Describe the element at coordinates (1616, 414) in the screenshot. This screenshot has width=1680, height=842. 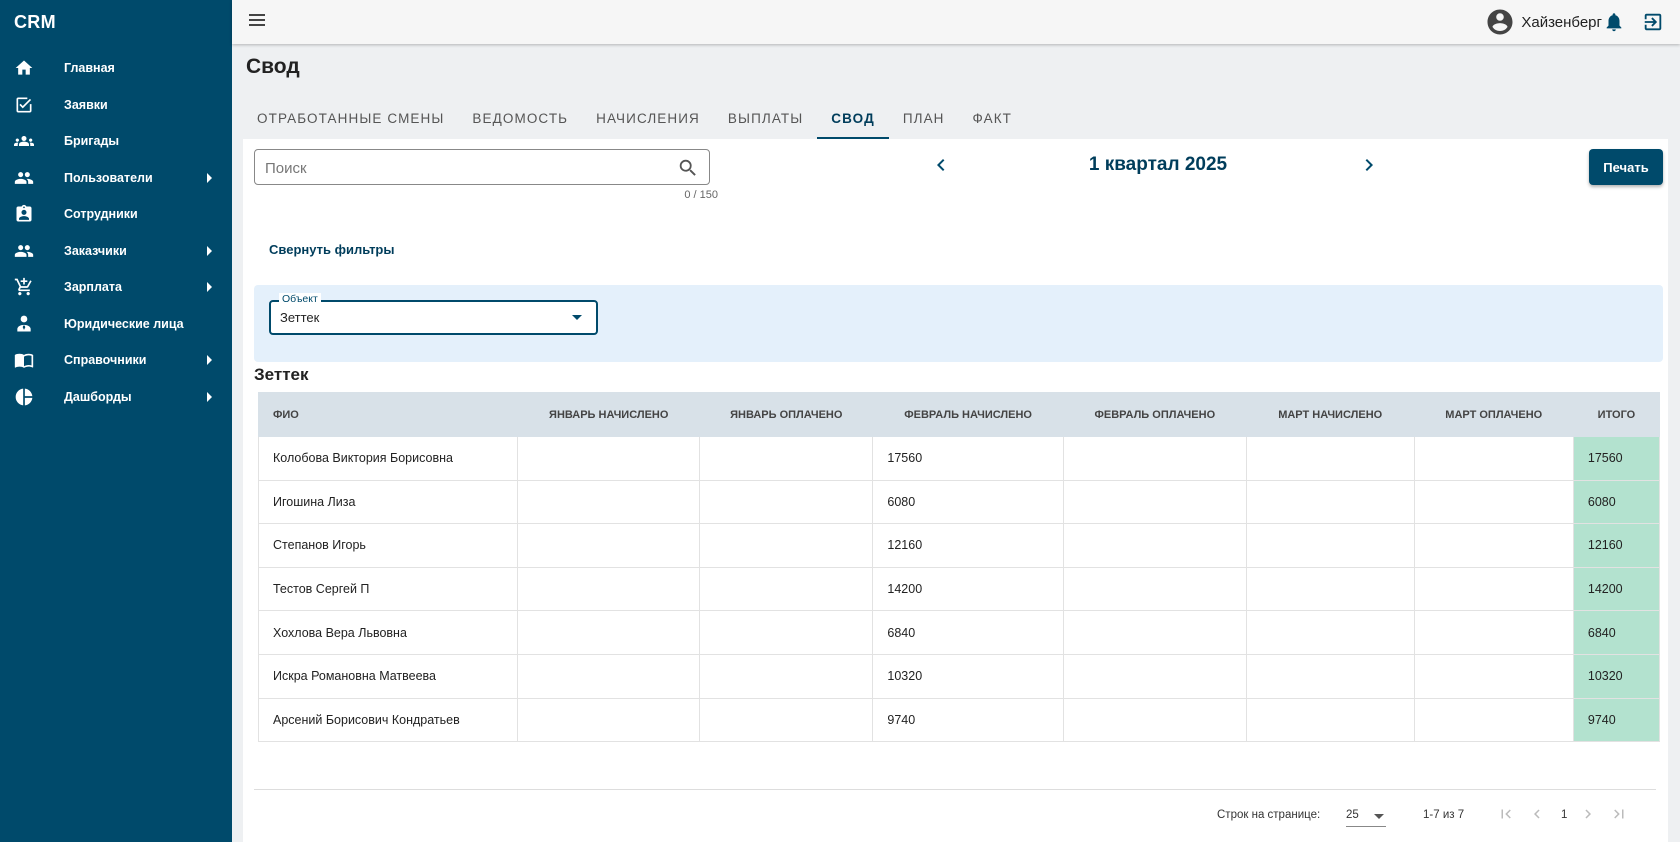
I see `column-header: ИТОГО` at that location.